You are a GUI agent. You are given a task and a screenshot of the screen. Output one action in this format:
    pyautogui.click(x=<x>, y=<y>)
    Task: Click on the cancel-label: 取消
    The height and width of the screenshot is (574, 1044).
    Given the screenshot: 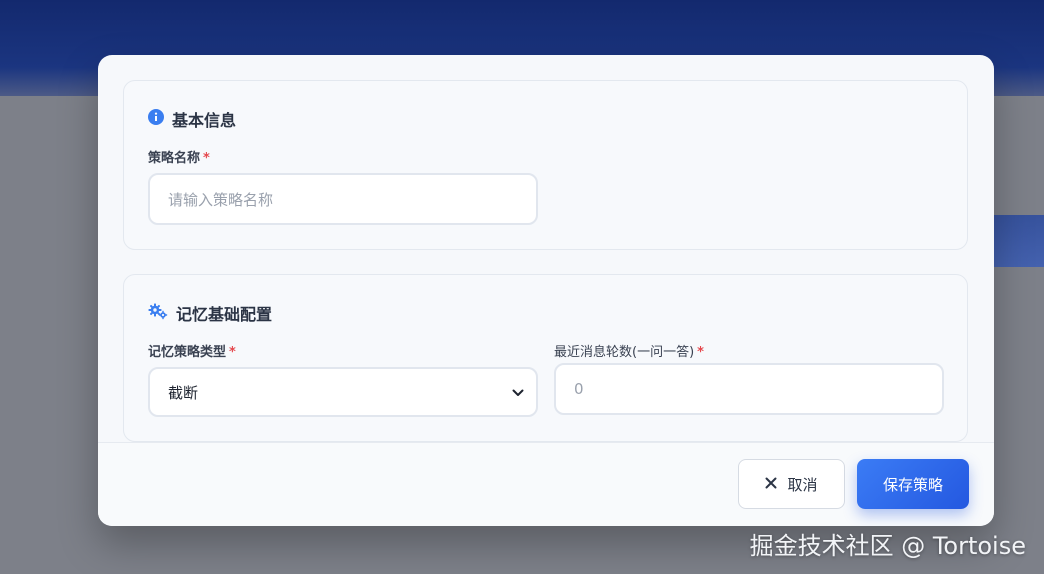 What is the action you would take?
    pyautogui.click(x=802, y=484)
    